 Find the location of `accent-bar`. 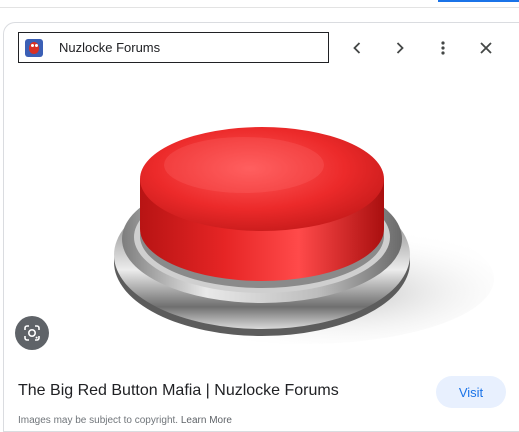

accent-bar is located at coordinates (478, 1).